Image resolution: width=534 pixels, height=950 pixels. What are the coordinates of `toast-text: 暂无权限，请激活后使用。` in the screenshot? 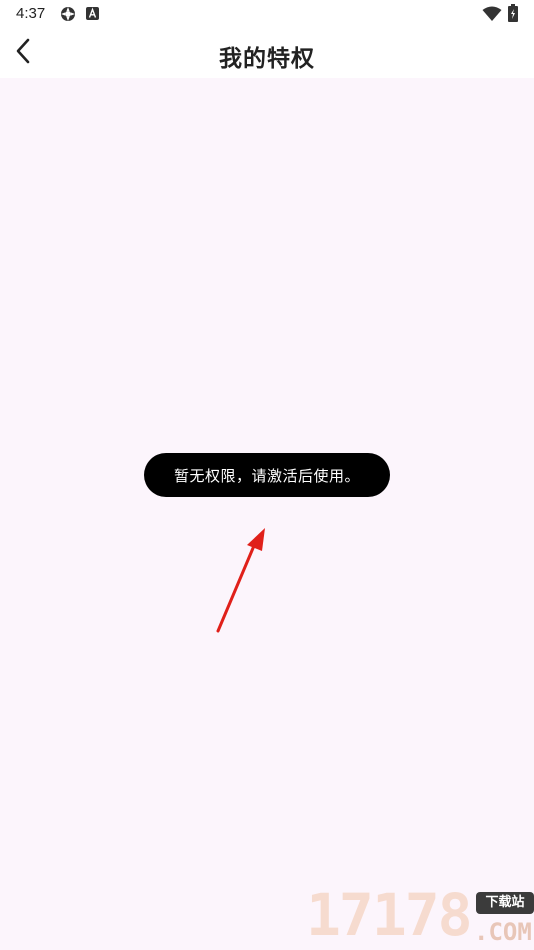 It's located at (266, 475).